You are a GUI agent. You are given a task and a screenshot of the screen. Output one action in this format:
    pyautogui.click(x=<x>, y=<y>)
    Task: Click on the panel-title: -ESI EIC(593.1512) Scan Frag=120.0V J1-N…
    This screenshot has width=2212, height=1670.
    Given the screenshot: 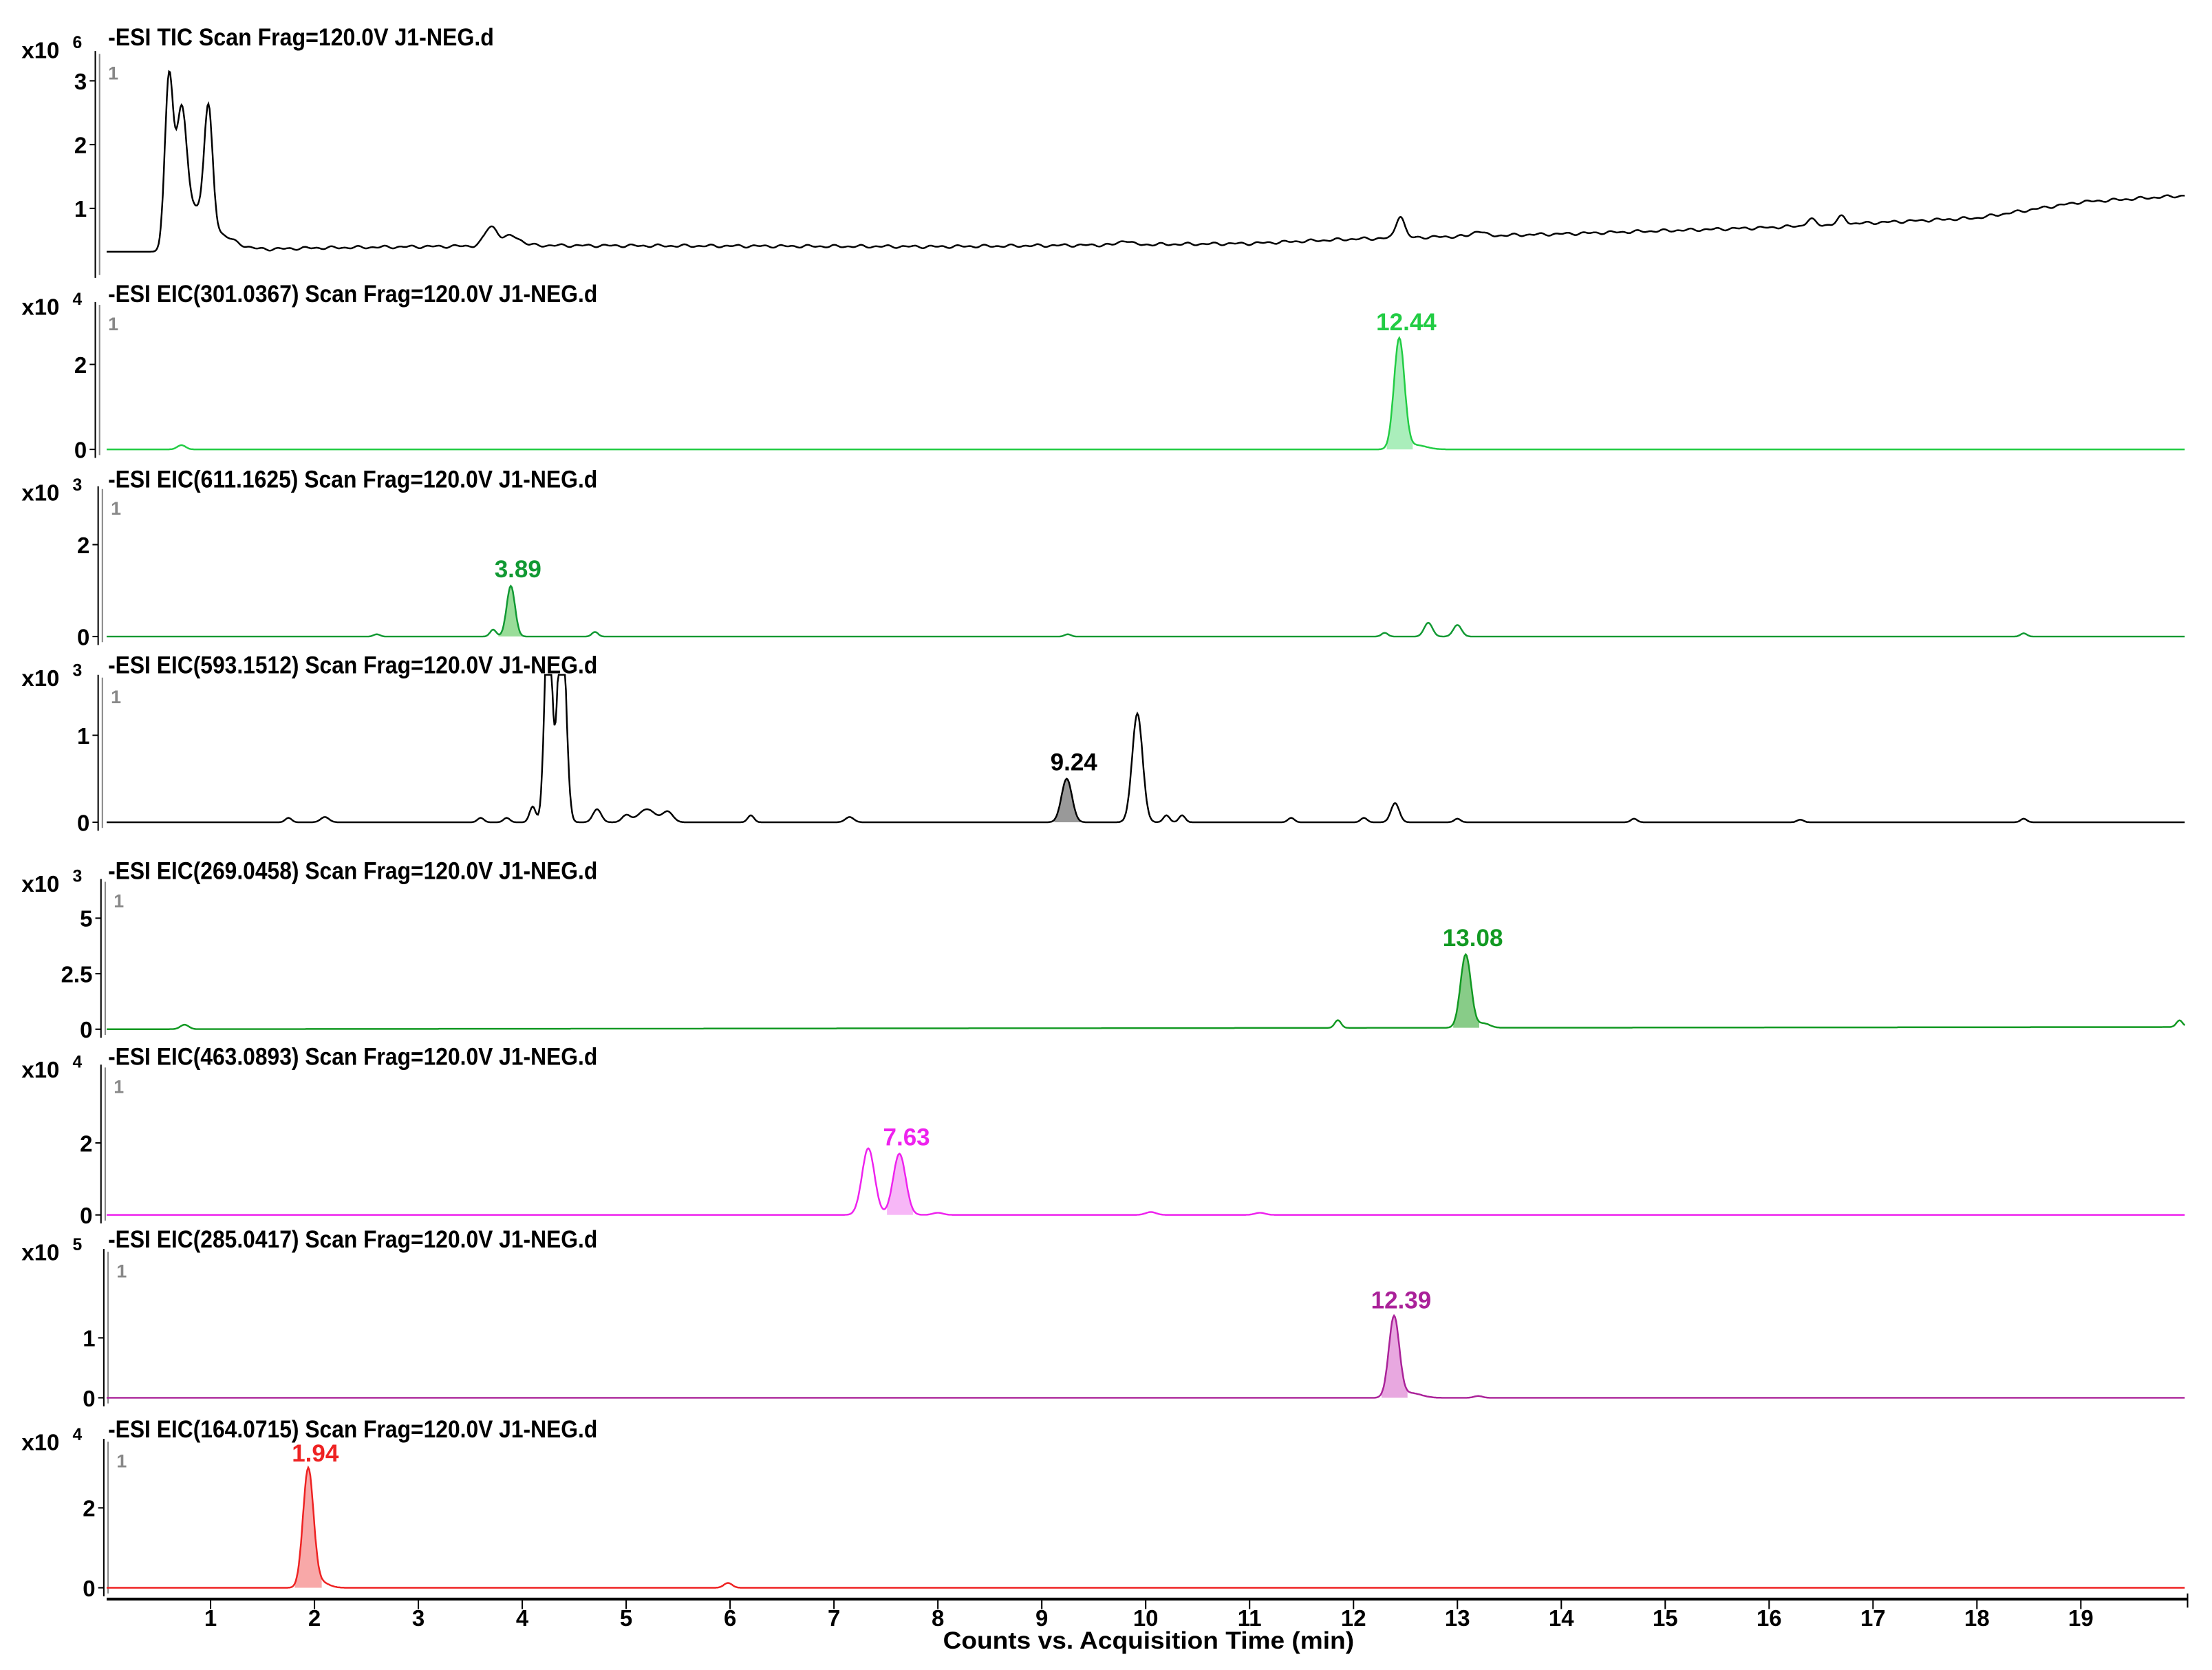 What is the action you would take?
    pyautogui.click(x=353, y=666)
    